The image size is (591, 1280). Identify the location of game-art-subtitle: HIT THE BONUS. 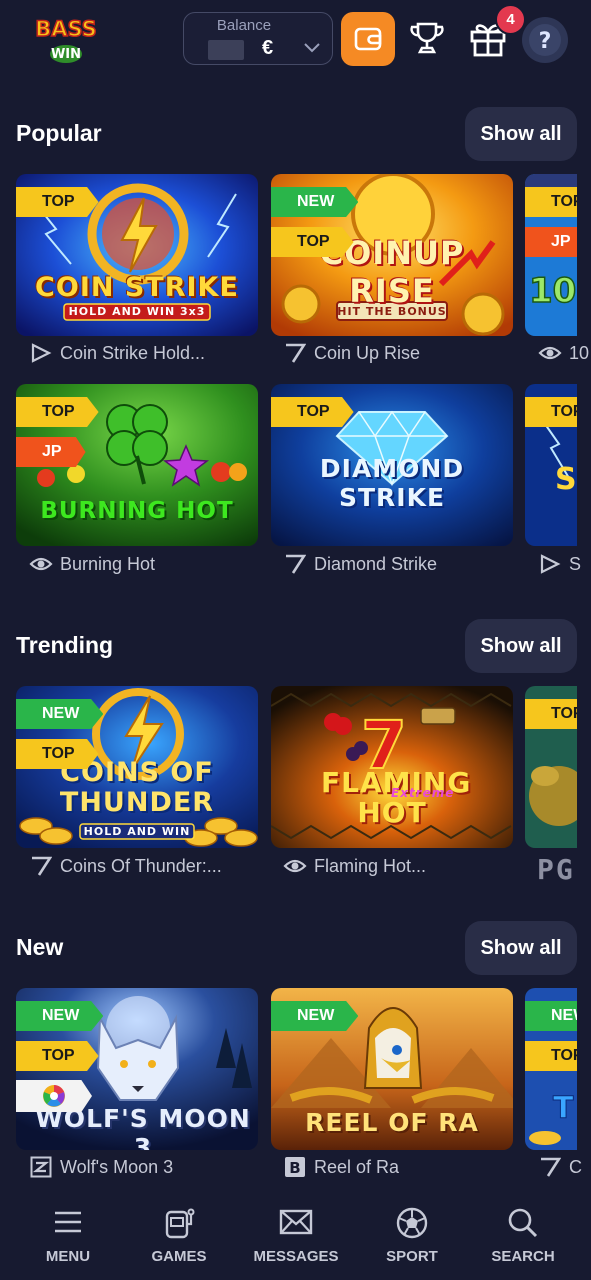
(392, 311).